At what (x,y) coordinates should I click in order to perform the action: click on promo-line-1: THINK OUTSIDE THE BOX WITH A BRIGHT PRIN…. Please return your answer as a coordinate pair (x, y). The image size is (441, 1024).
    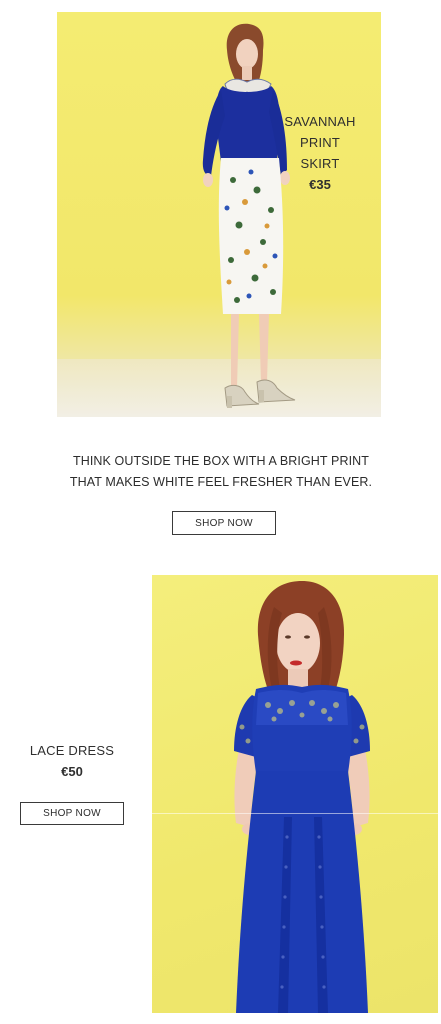
    Looking at the image, I should click on (221, 461).